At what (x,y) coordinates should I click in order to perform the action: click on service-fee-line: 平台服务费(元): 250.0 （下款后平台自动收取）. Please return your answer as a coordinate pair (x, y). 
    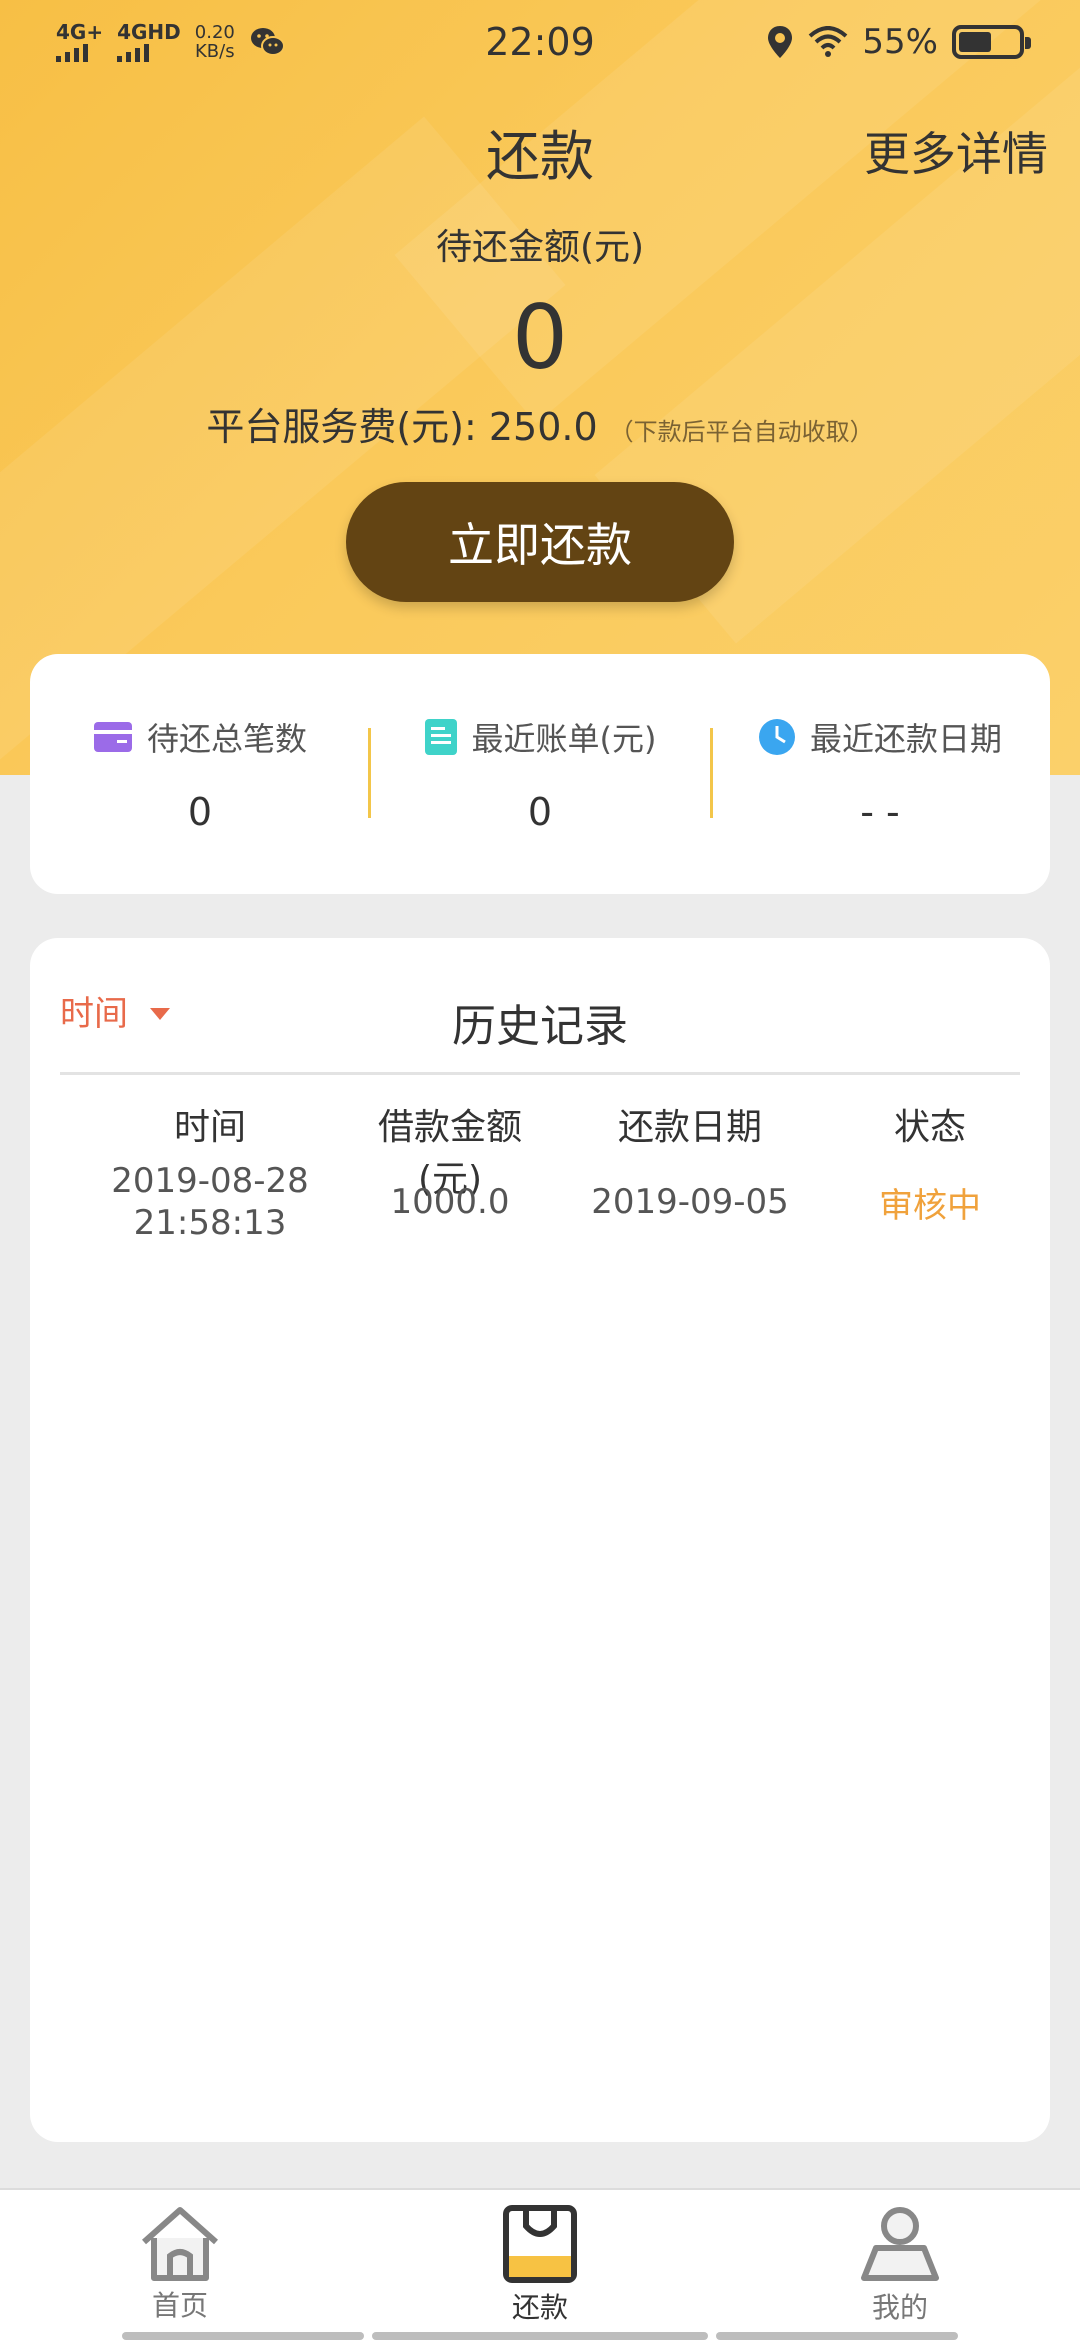
    Looking at the image, I should click on (540, 423).